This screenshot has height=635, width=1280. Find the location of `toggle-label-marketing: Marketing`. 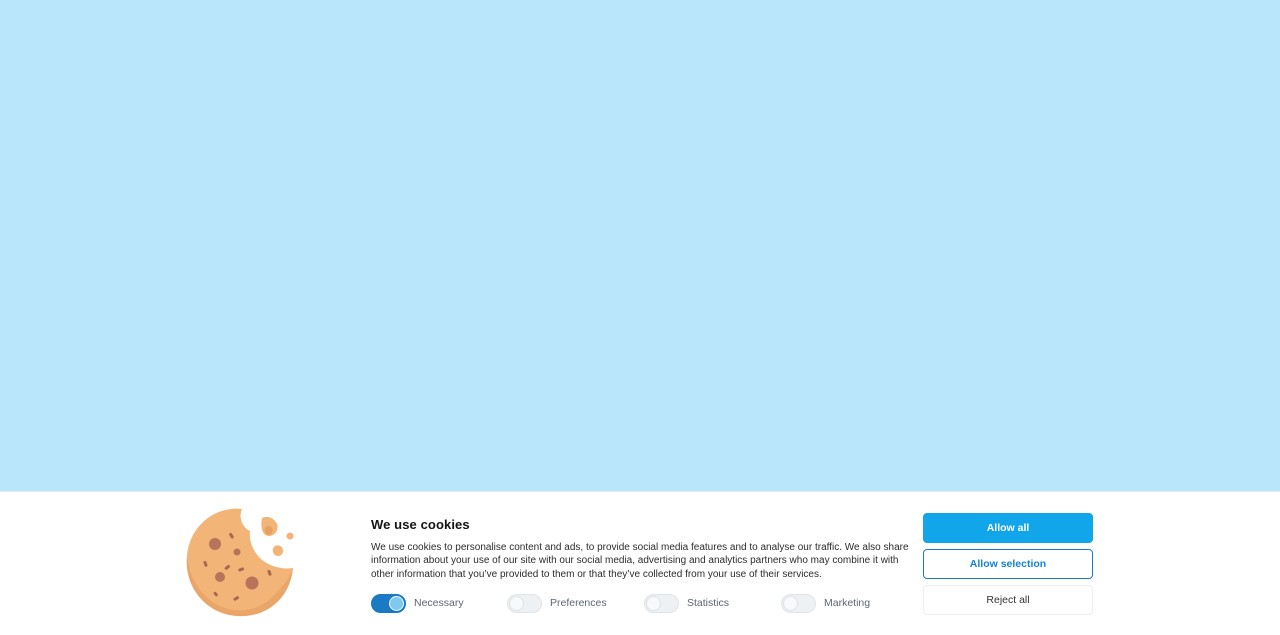

toggle-label-marketing: Marketing is located at coordinates (847, 603).